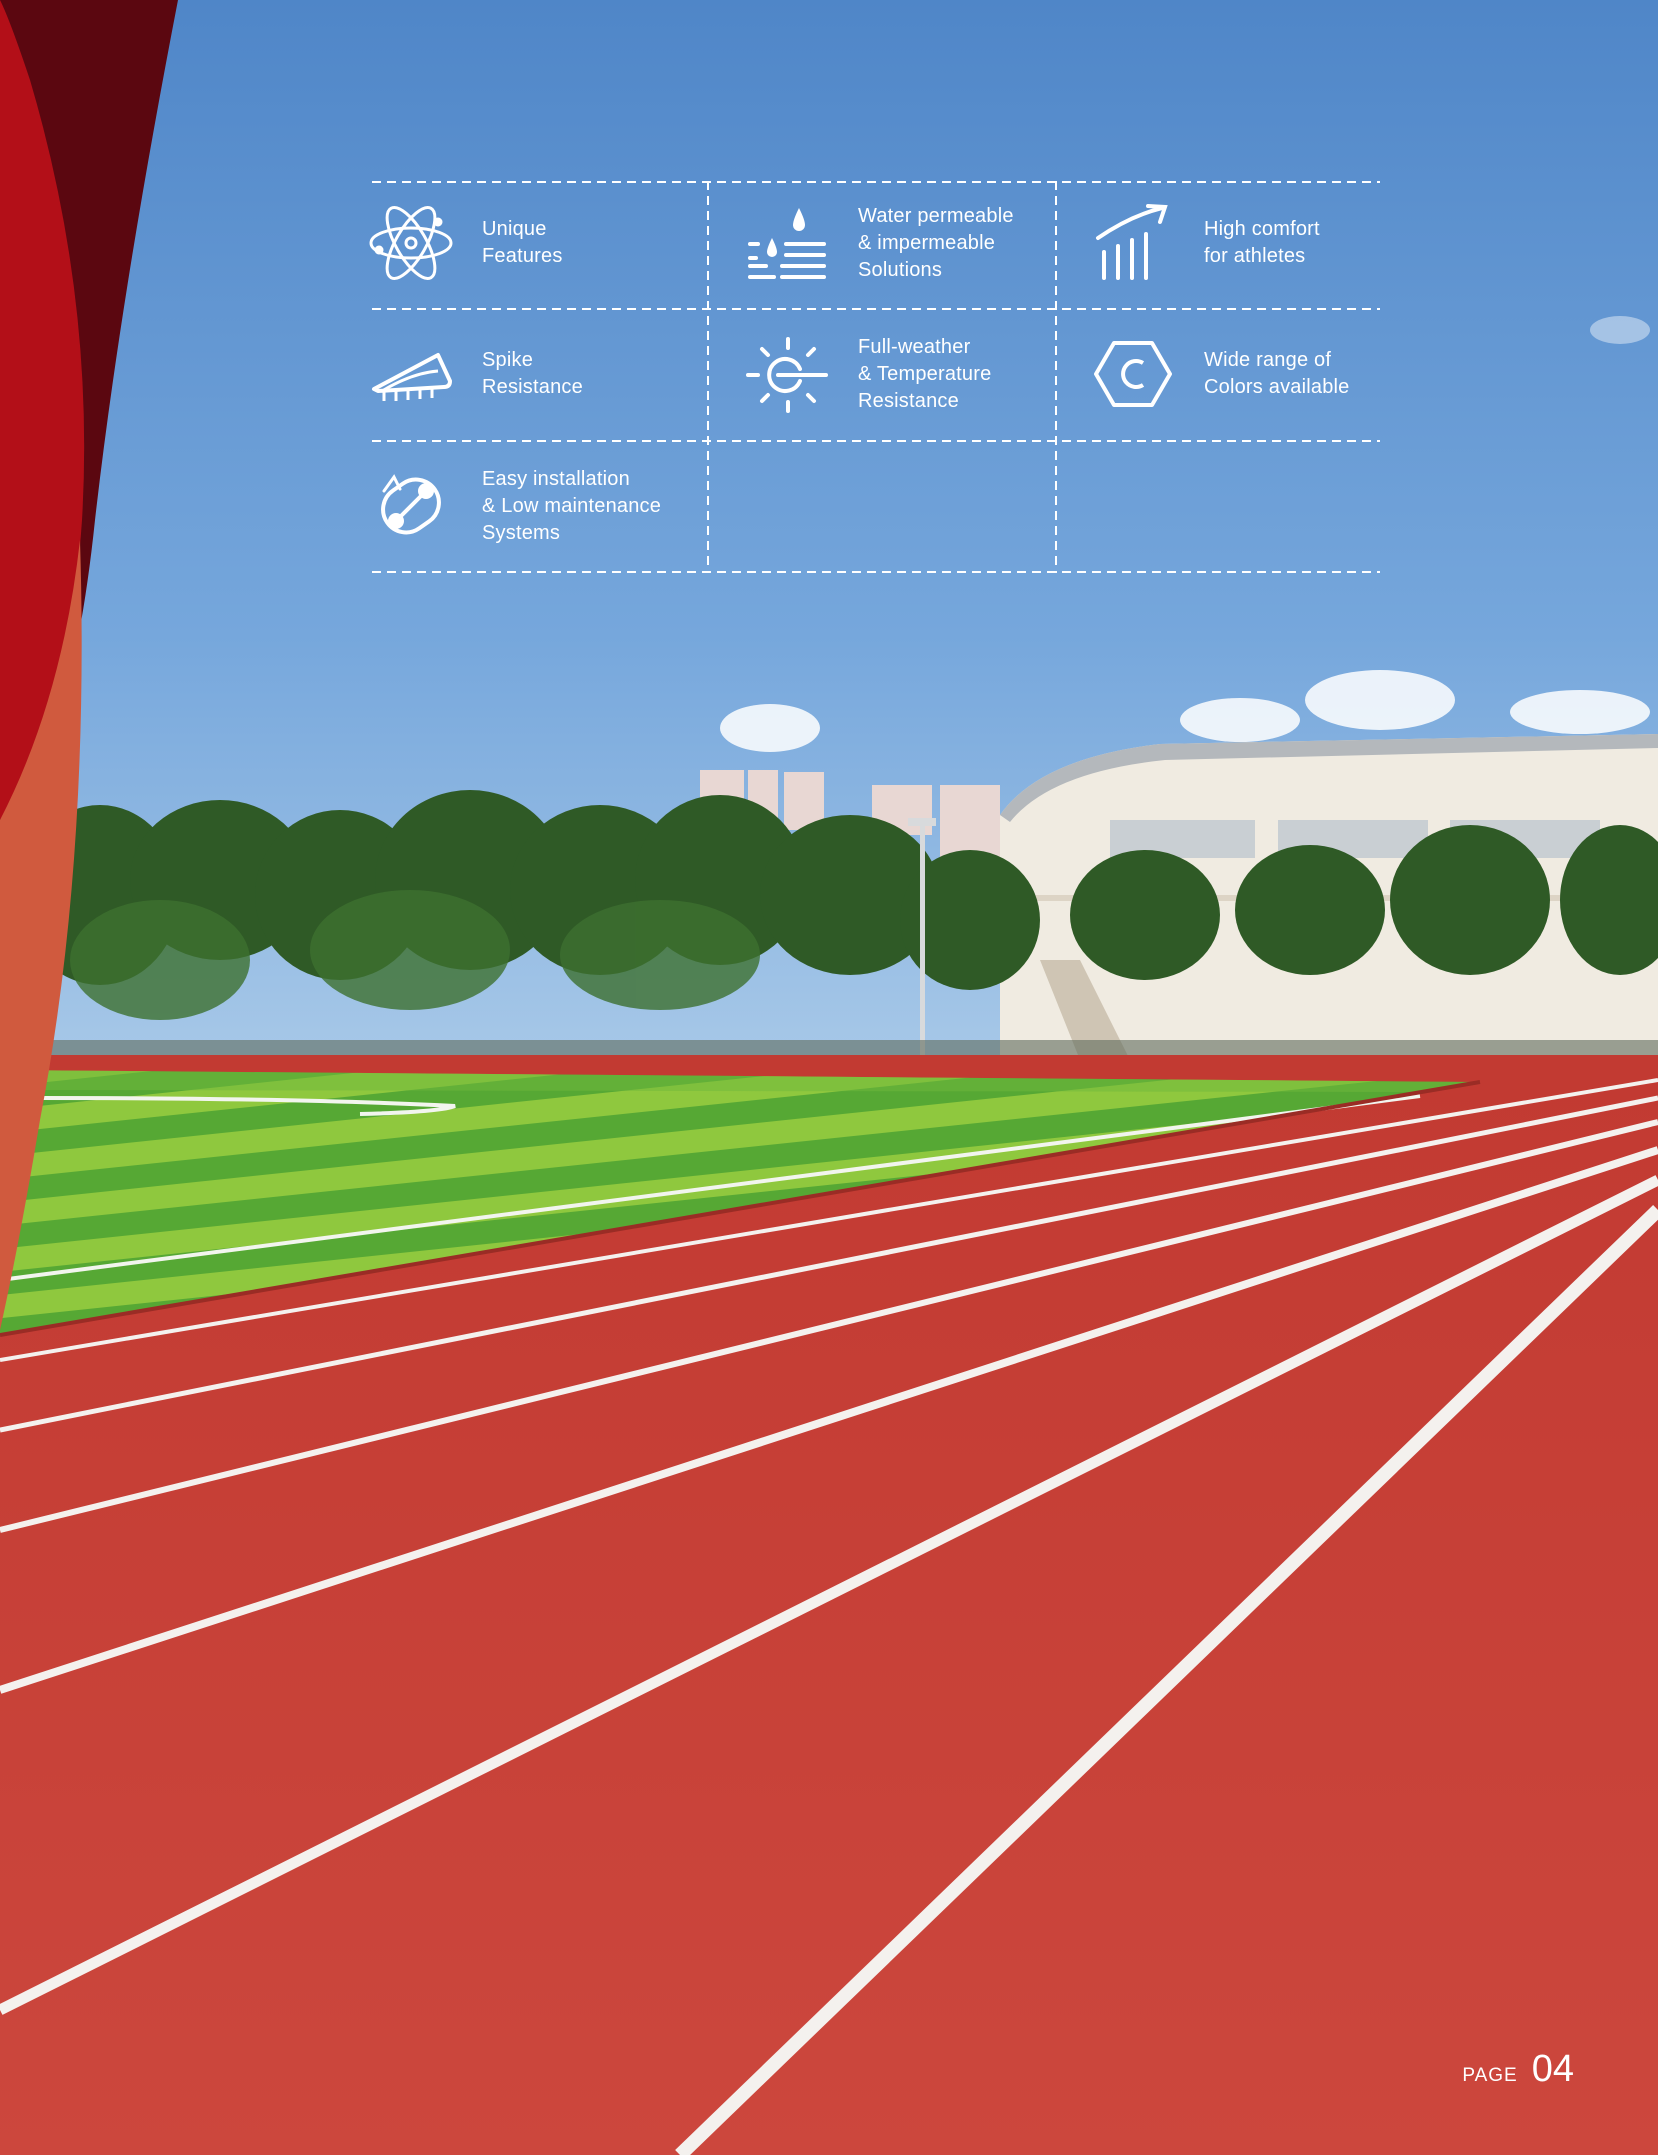 Image resolution: width=1658 pixels, height=2155 pixels. What do you see at coordinates (936, 242) in the screenshot?
I see `feature-label: Water permeable & impermeable Solutions` at bounding box center [936, 242].